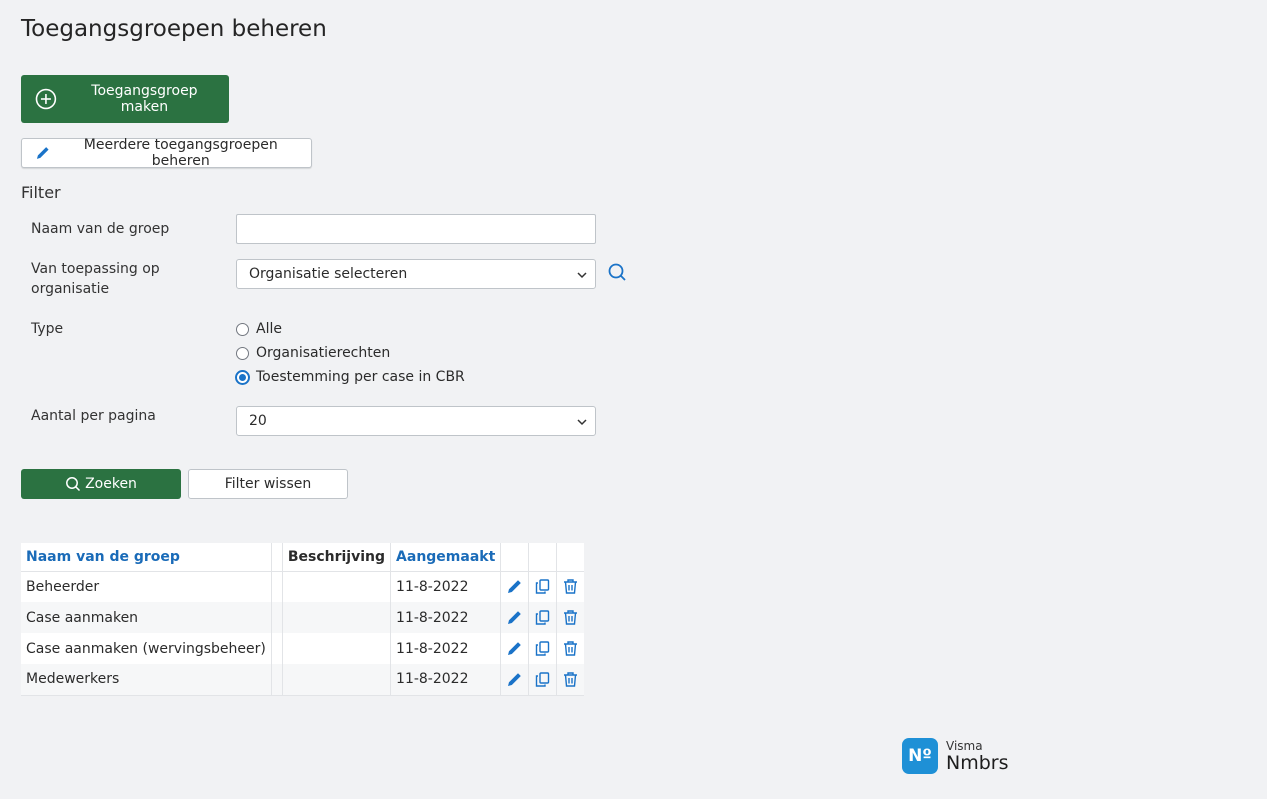  What do you see at coordinates (323, 353) in the screenshot?
I see `type-option-label: Organisatierechten` at bounding box center [323, 353].